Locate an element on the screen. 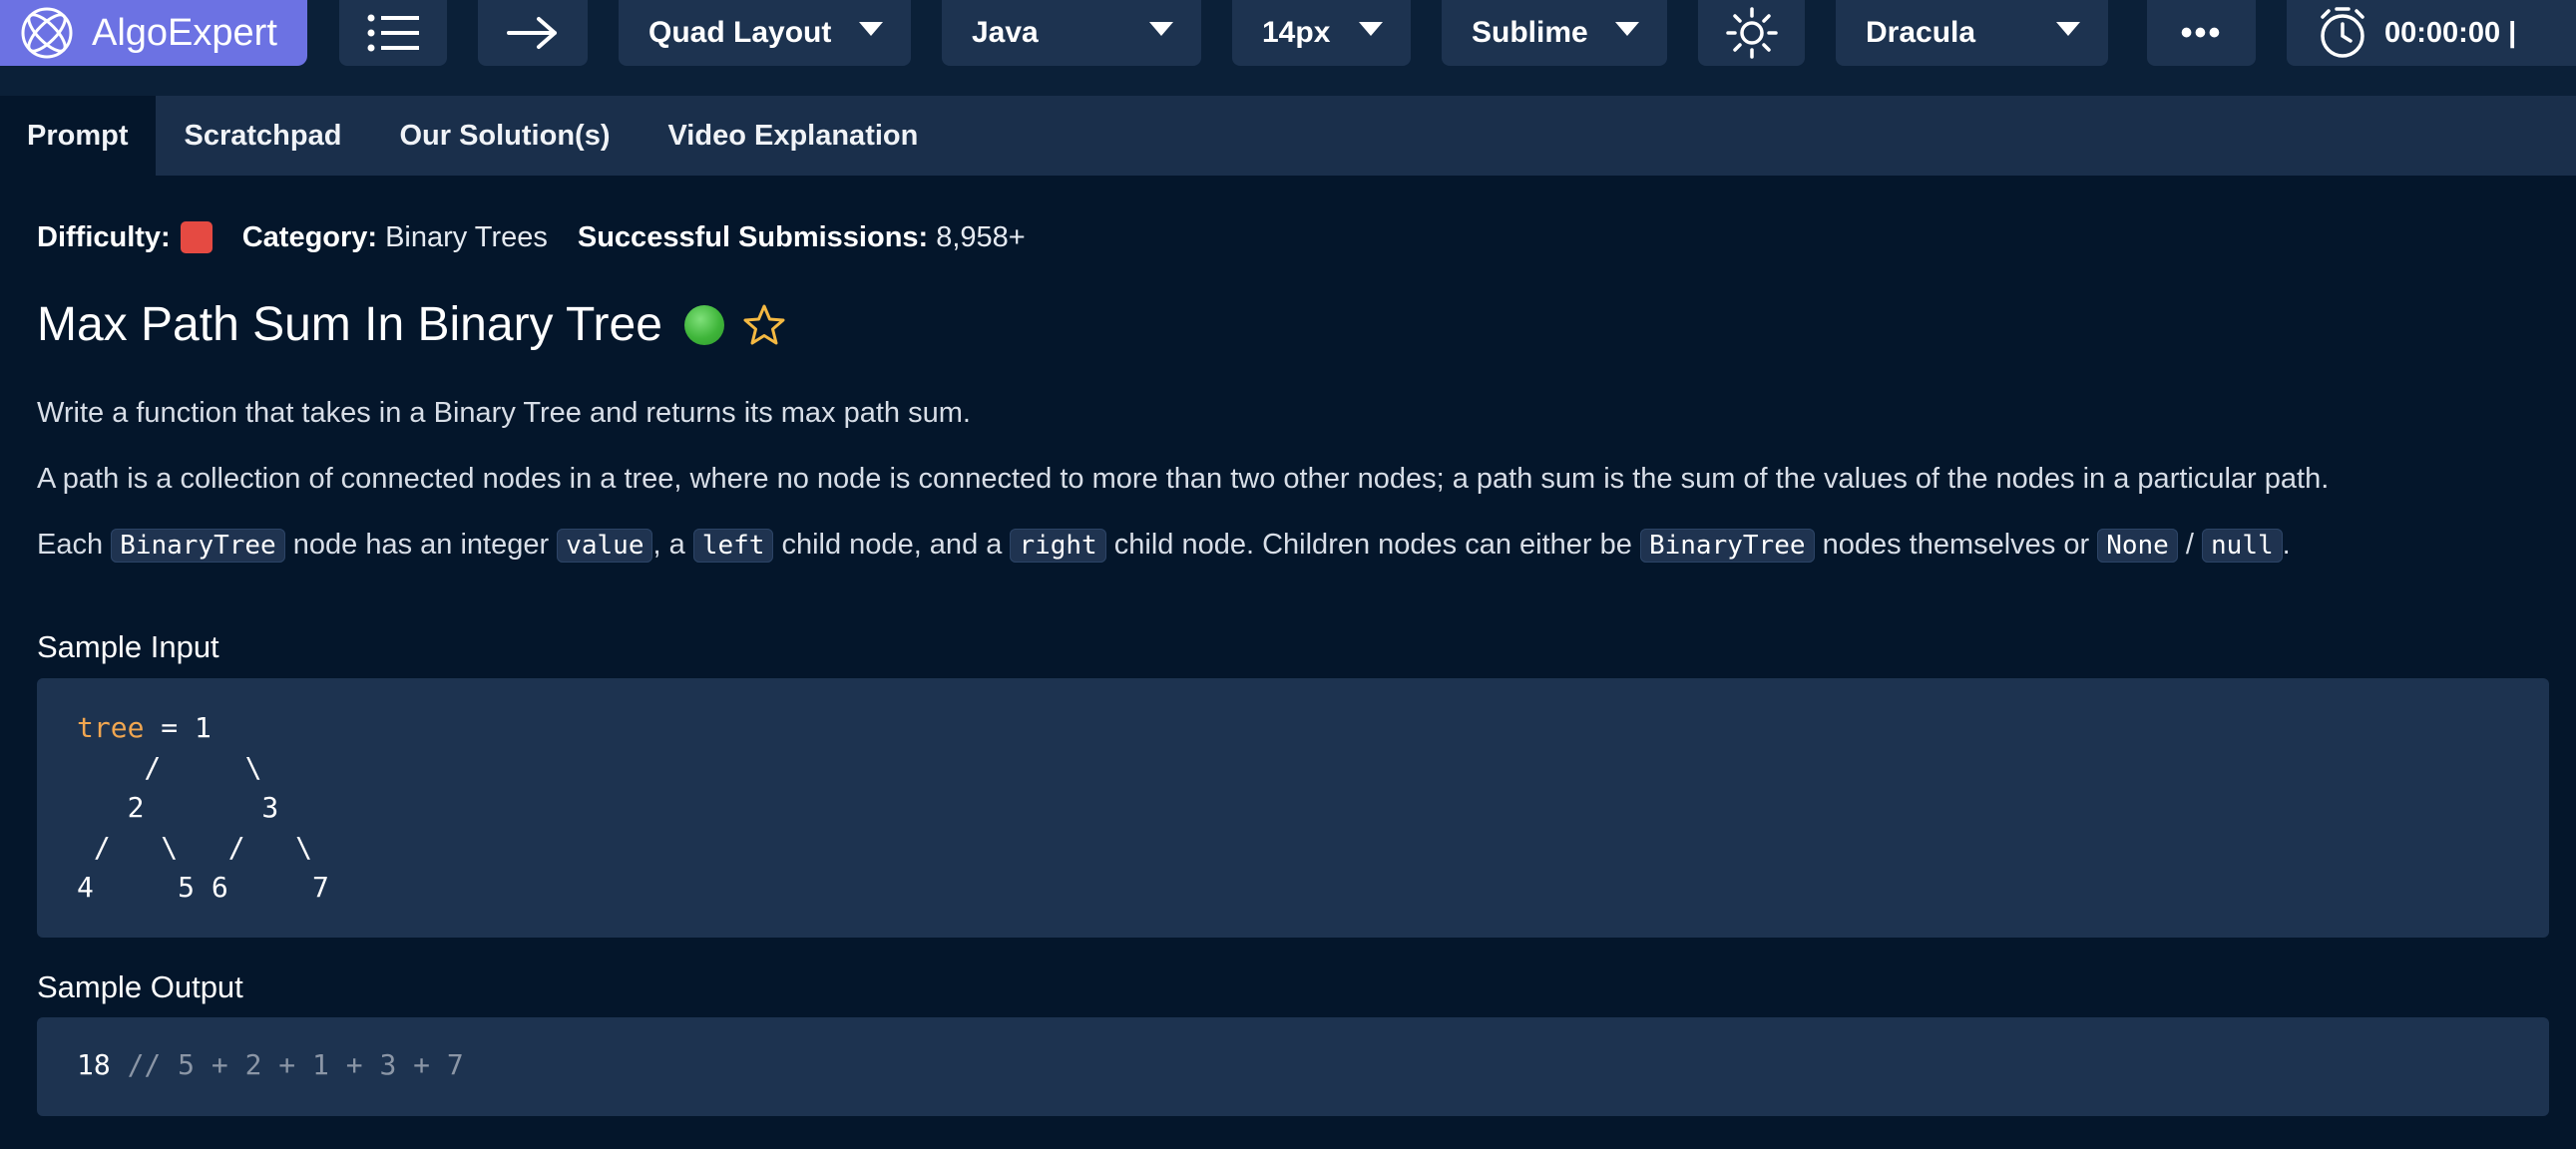  inline-code: value is located at coordinates (605, 546).